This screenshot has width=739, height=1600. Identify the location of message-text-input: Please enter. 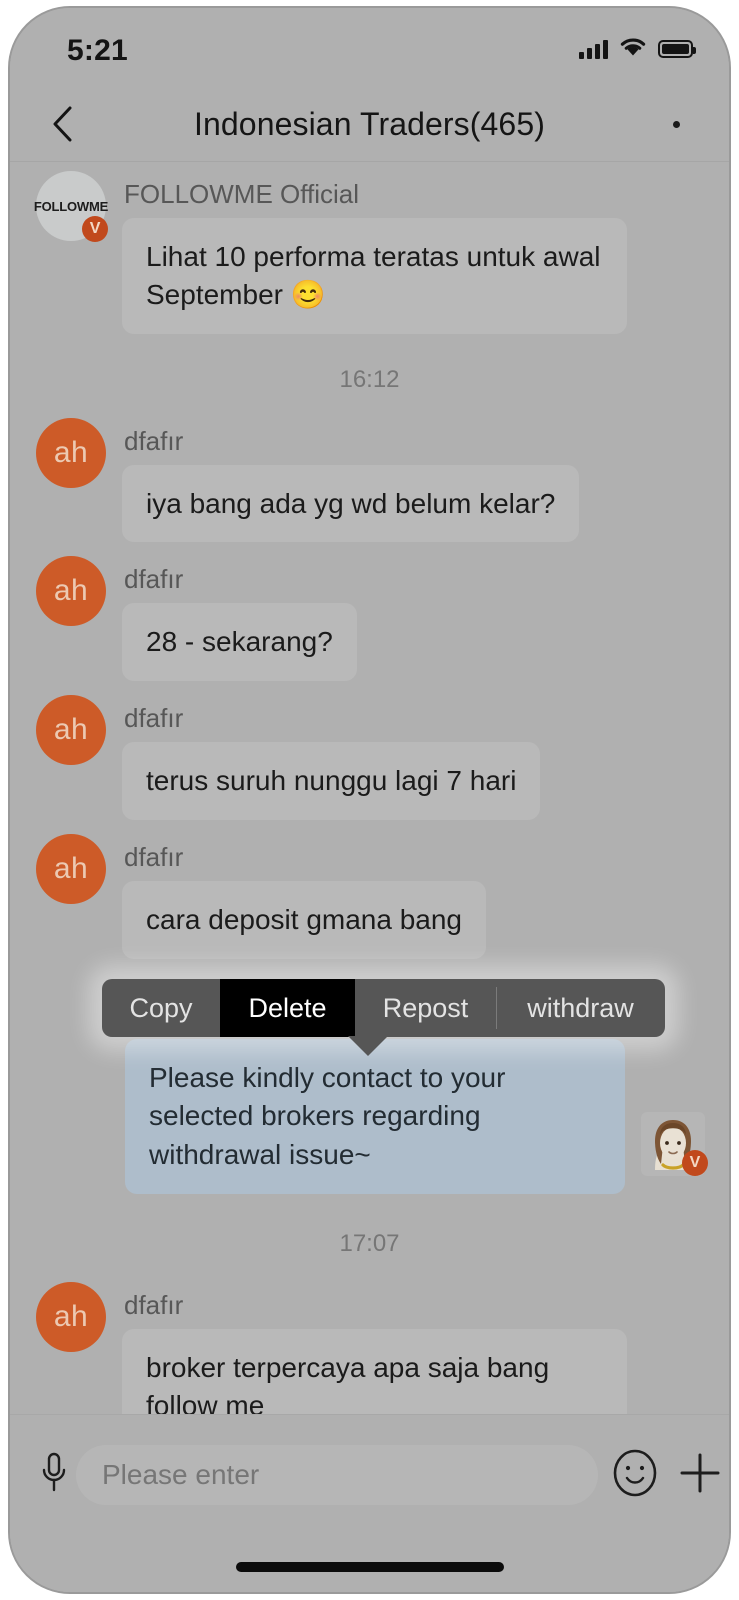
(337, 1475).